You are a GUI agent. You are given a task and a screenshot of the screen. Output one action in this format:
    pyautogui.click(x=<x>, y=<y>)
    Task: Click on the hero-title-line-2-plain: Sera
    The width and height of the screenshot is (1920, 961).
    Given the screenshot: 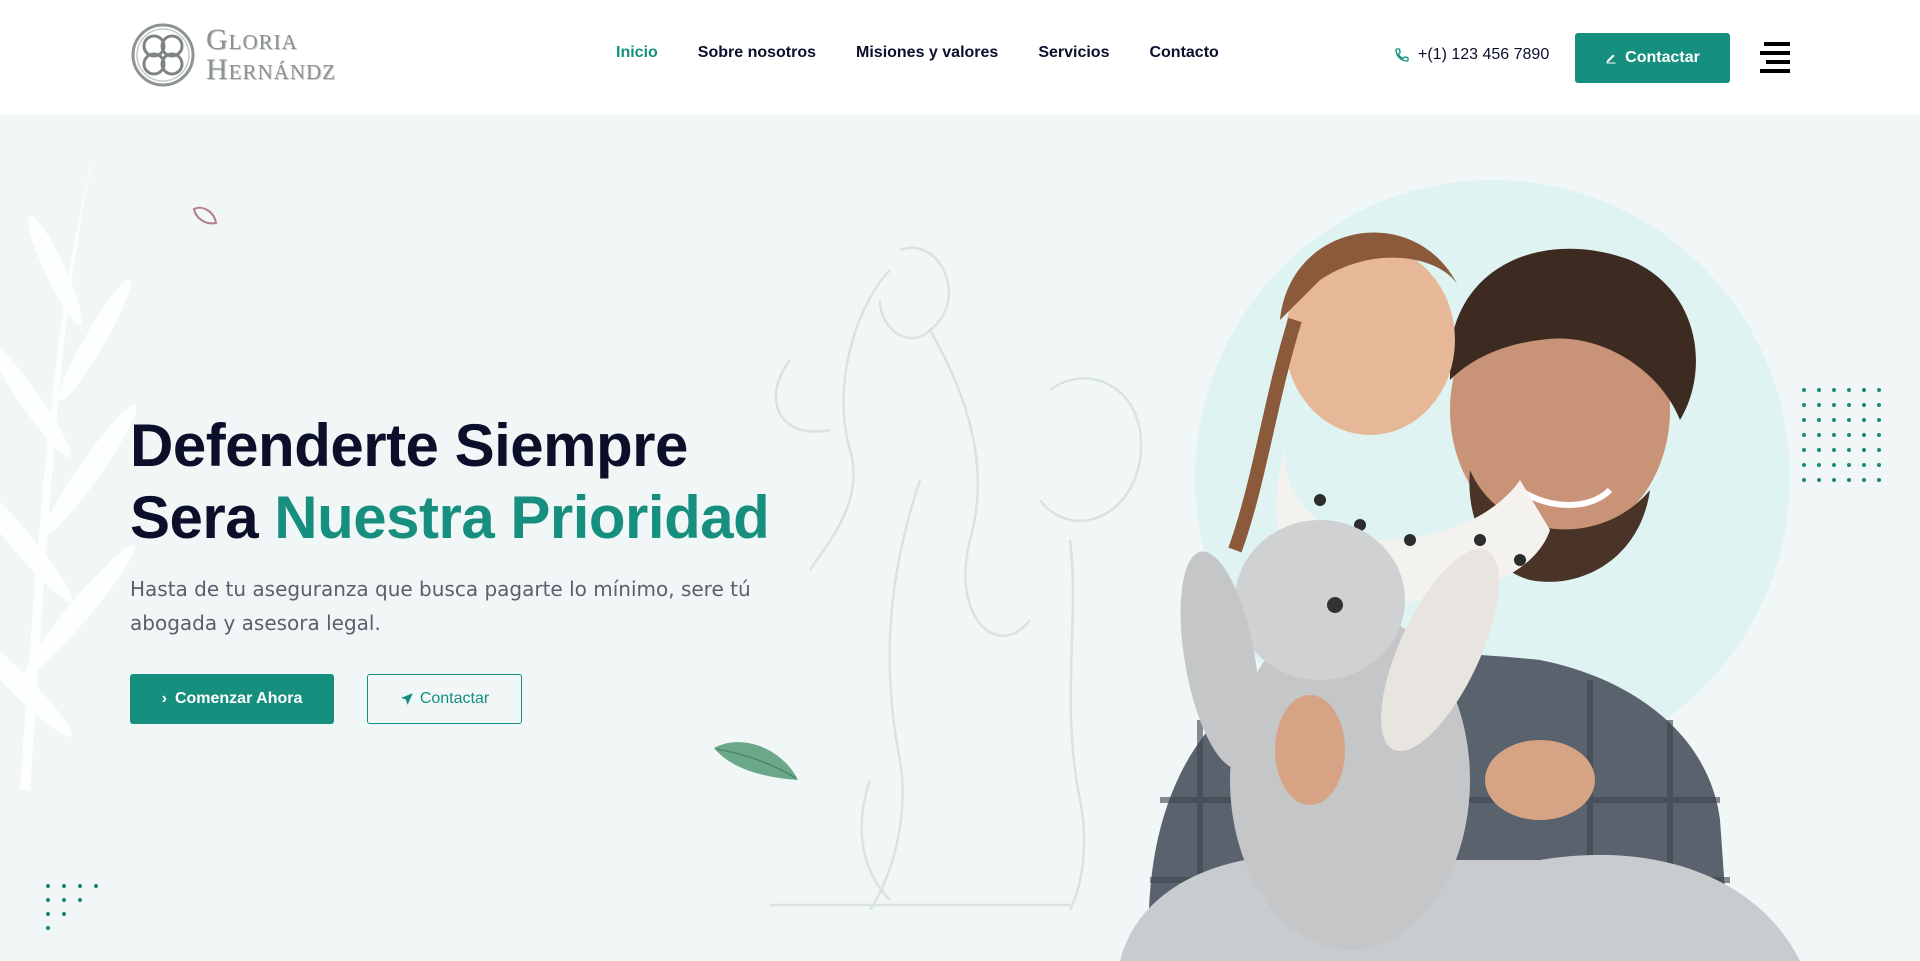 What is the action you would take?
    pyautogui.click(x=202, y=517)
    